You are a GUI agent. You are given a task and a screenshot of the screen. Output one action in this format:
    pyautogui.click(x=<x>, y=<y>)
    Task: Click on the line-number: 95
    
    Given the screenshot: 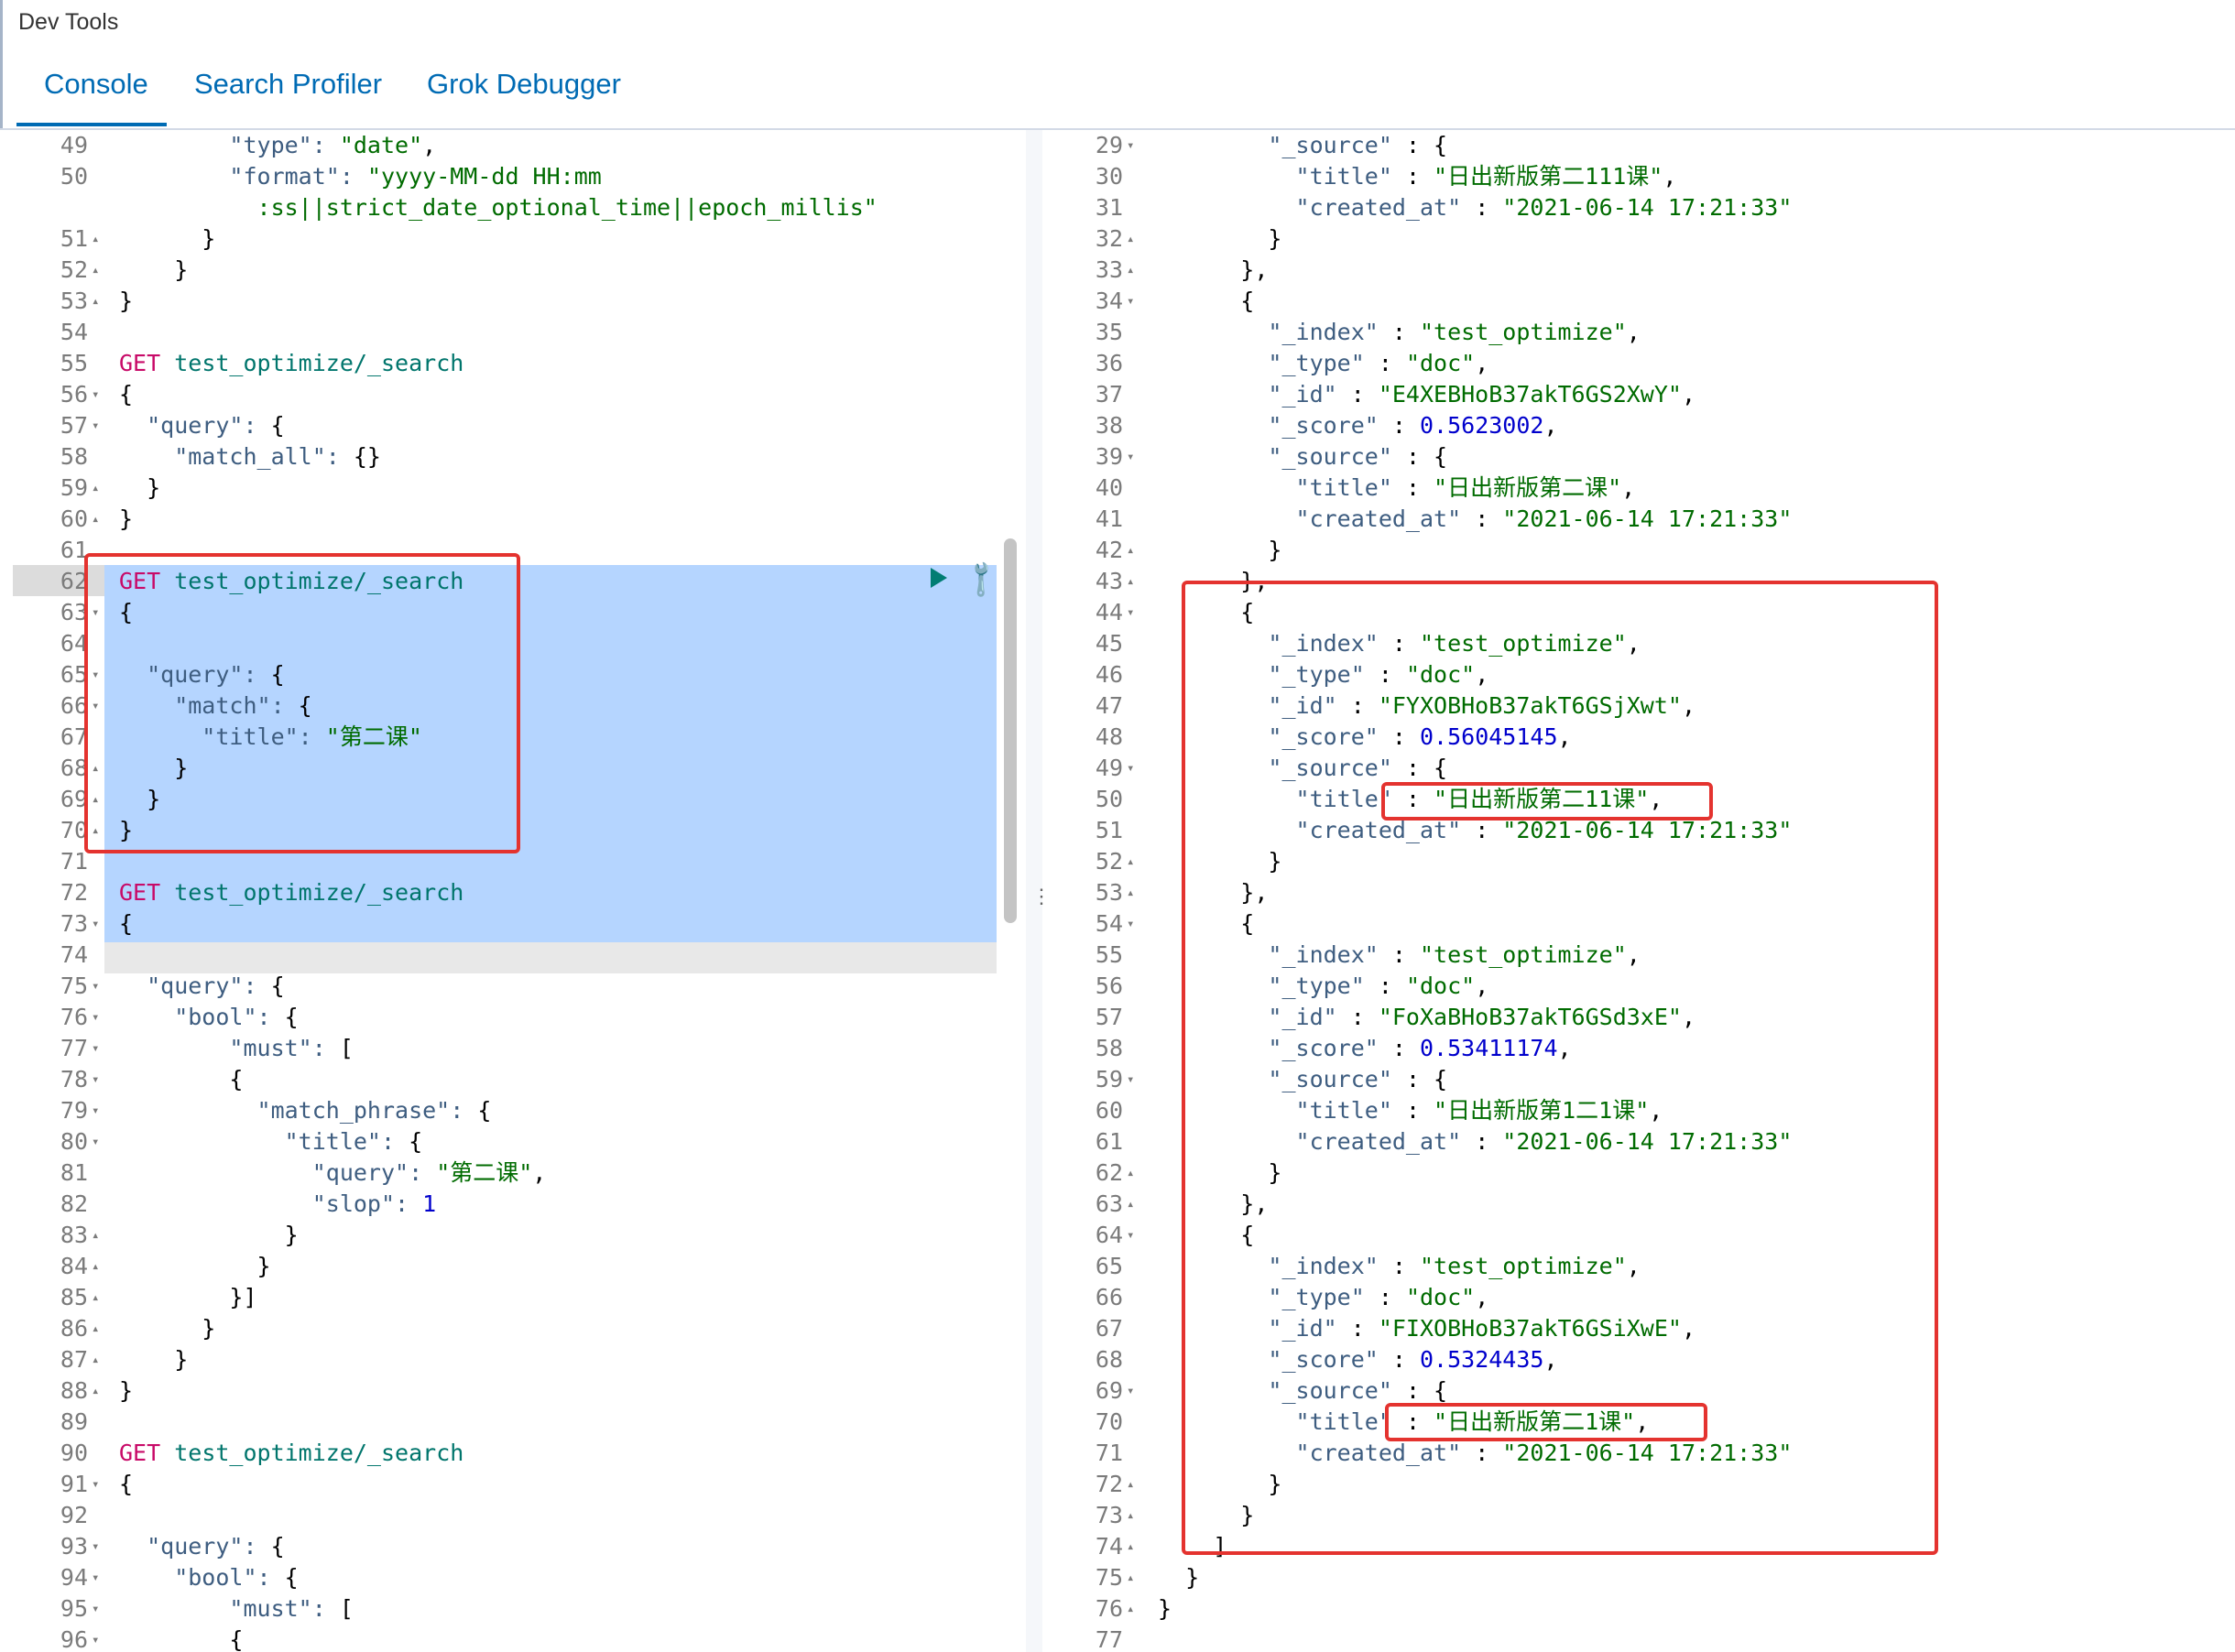 What is the action you would take?
    pyautogui.click(x=74, y=1608)
    